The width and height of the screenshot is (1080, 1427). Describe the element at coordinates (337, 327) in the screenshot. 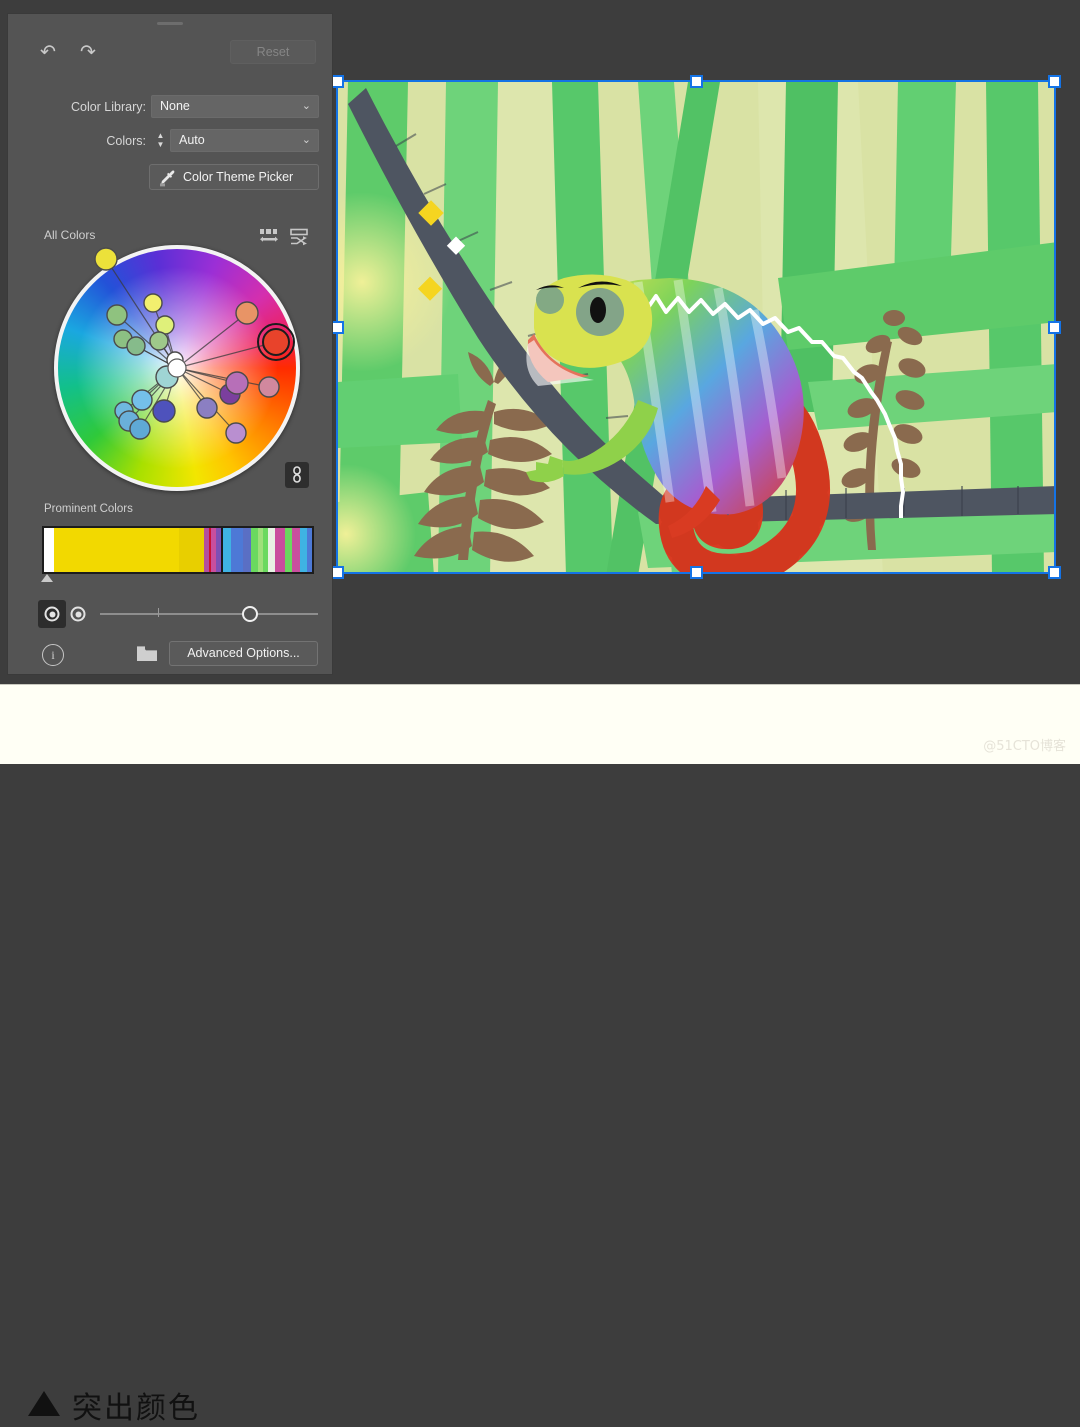

I see `selection-handle-middle-left` at that location.